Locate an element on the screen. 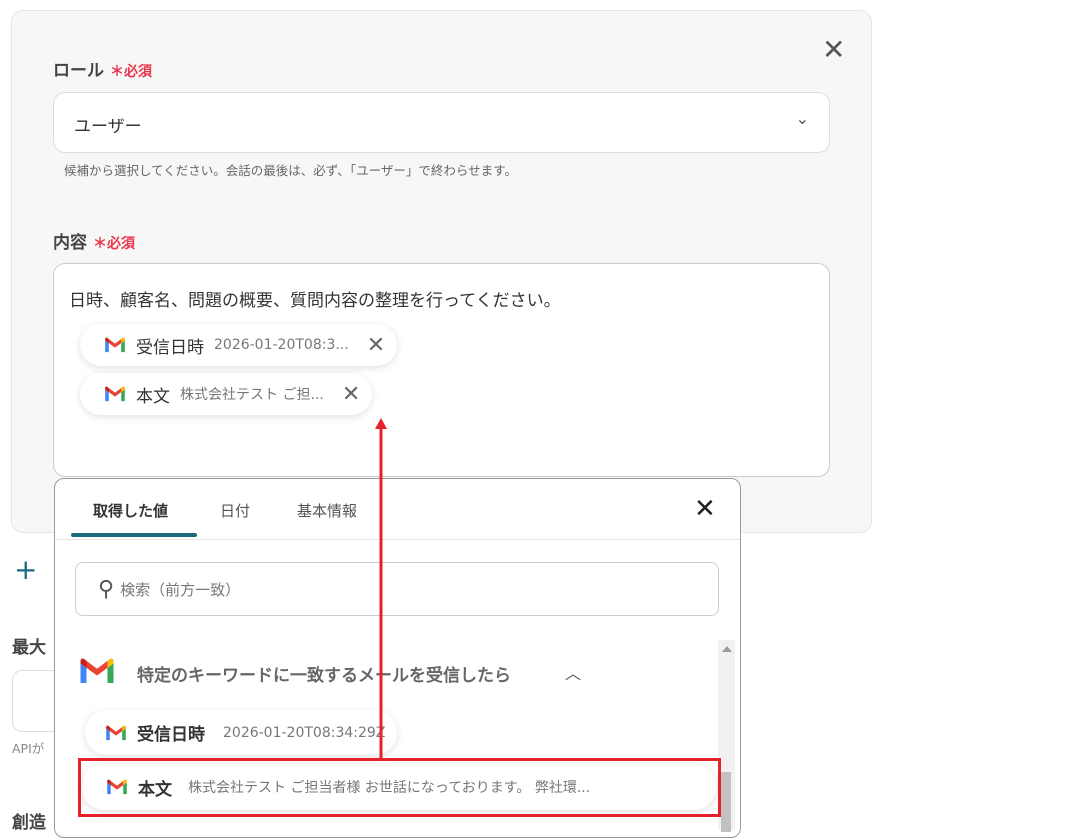  role-label-text: ロール is located at coordinates (78, 71).